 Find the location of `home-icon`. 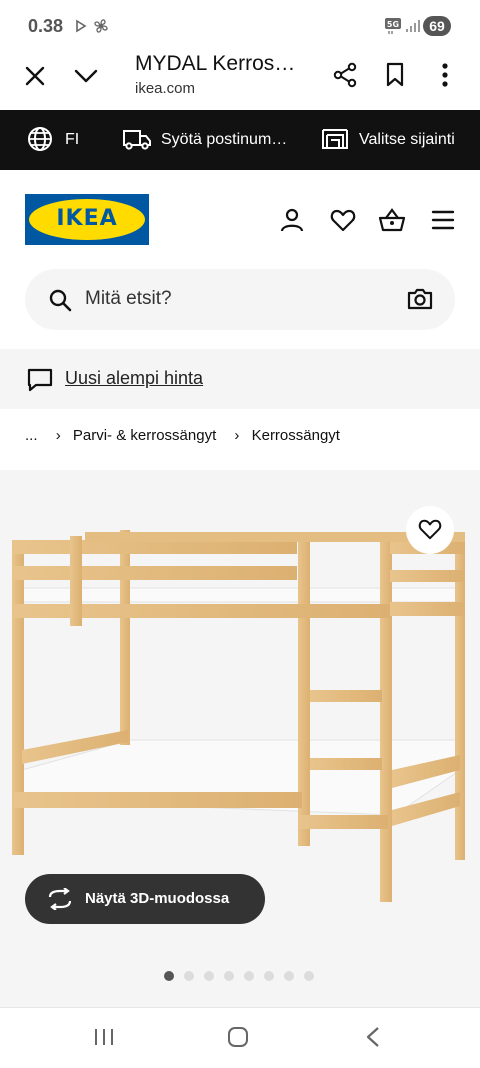

home-icon is located at coordinates (238, 1037).